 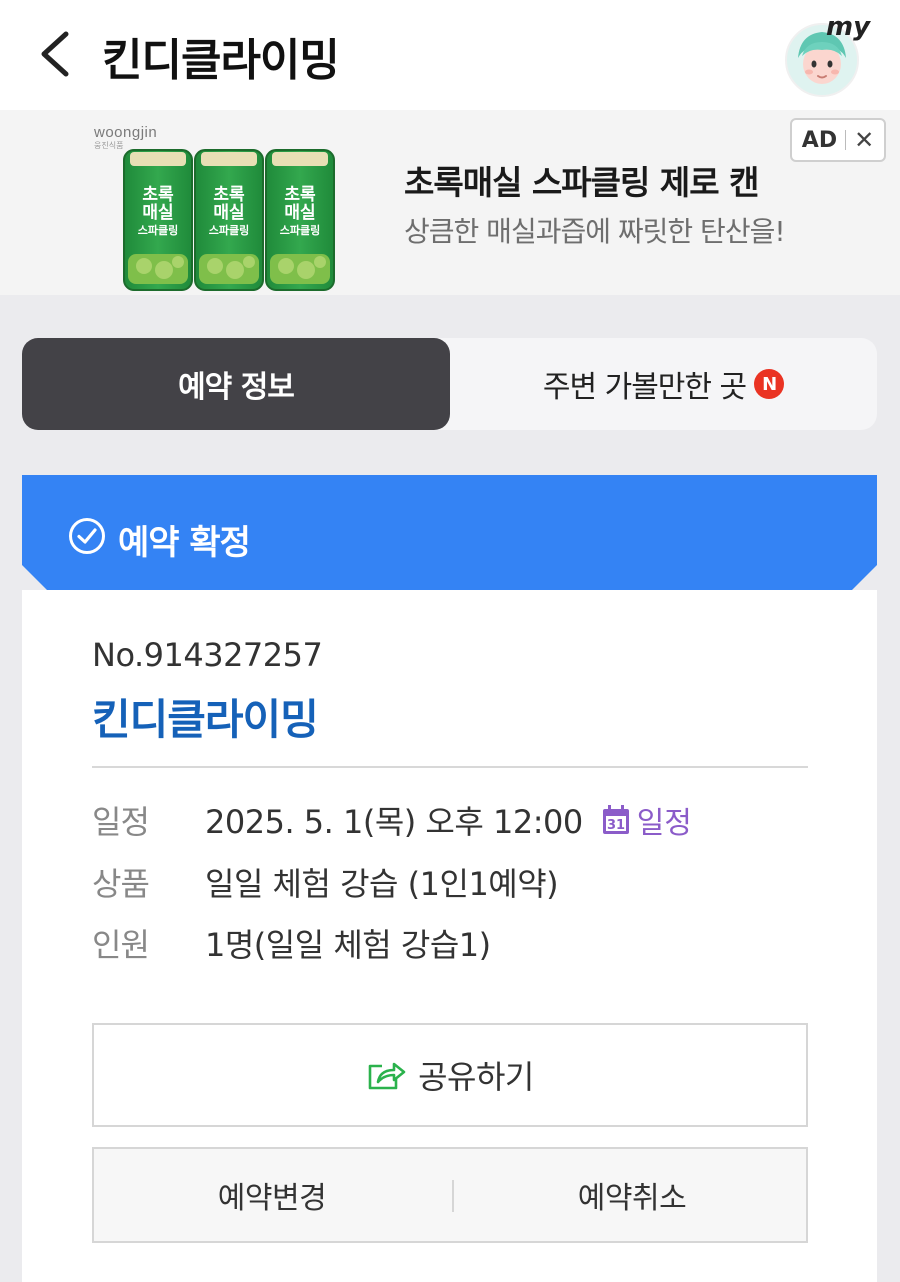 I want to click on ad-close-icon: ✕, so click(x=864, y=140).